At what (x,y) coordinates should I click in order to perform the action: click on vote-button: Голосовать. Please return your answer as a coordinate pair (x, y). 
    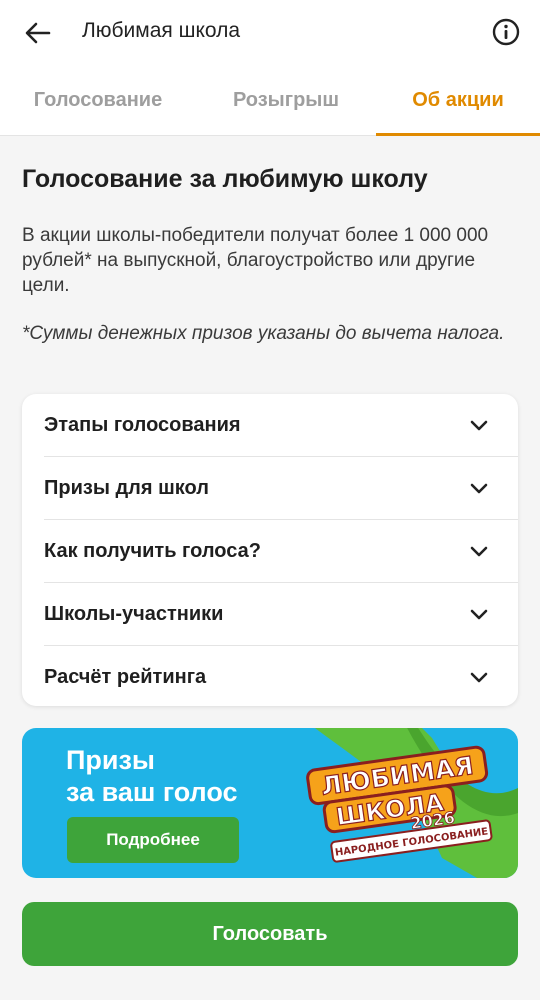
    Looking at the image, I should click on (270, 934).